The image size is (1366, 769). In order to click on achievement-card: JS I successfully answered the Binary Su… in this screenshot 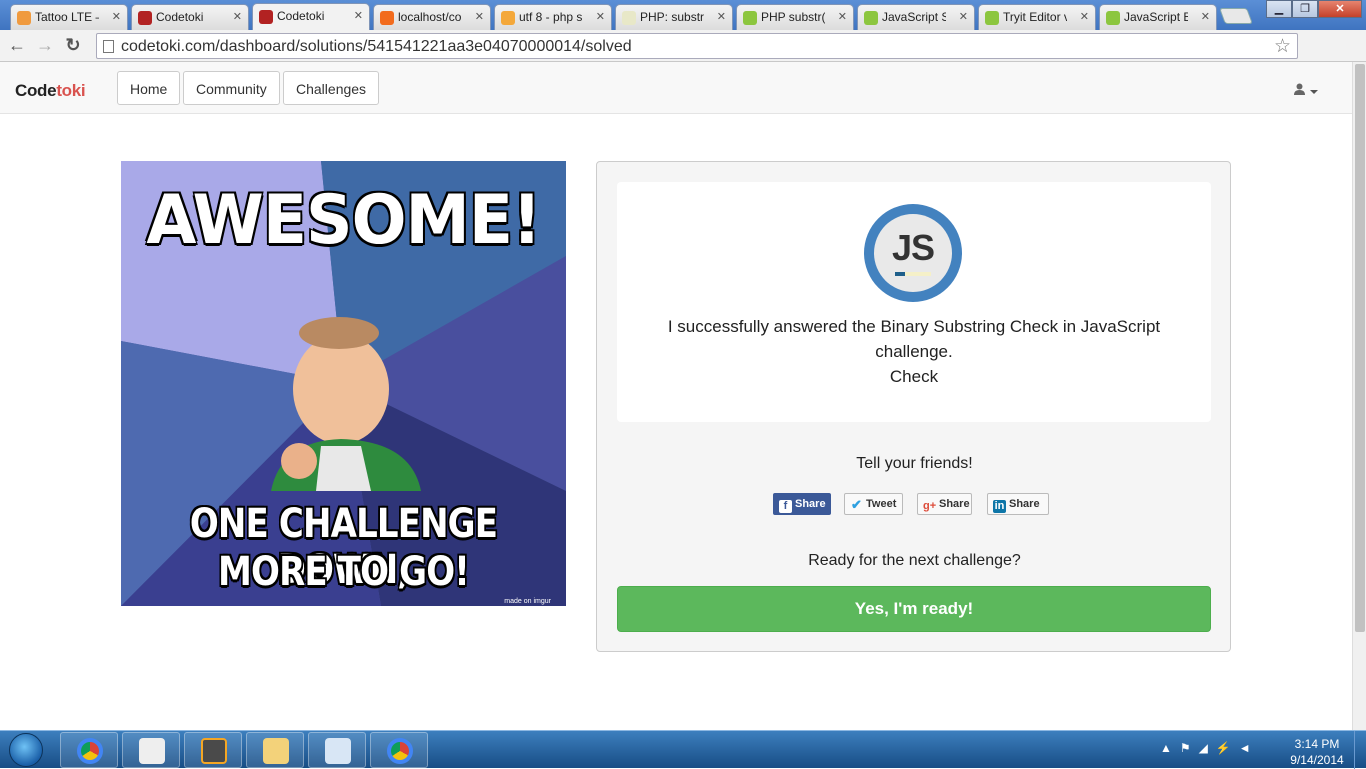, I will do `click(914, 302)`.